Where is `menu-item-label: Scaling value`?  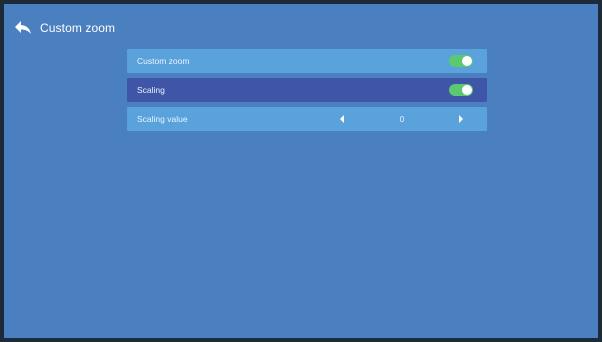
menu-item-label: Scaling value is located at coordinates (162, 119).